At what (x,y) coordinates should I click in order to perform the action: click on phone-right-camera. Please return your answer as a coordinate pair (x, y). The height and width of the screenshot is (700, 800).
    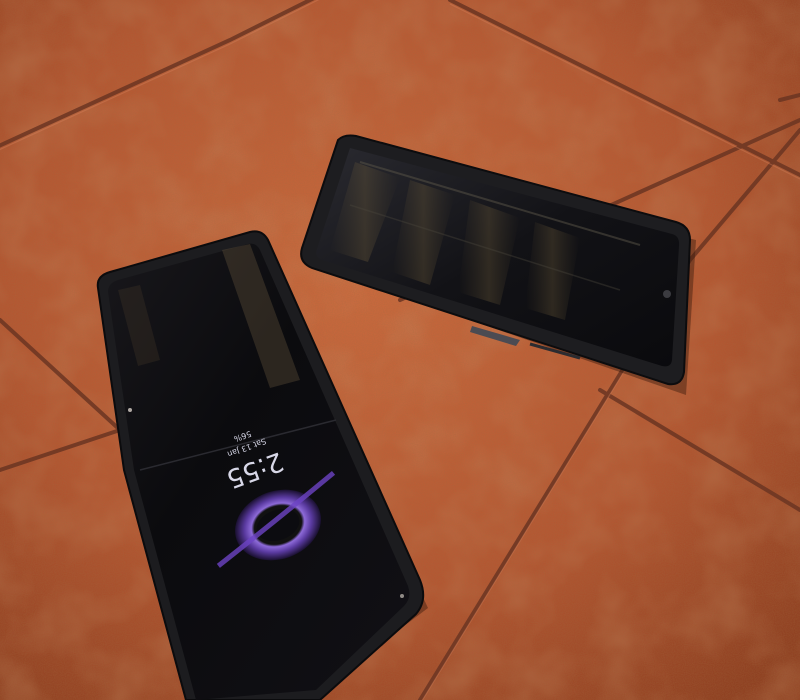
    Looking at the image, I should click on (667, 294).